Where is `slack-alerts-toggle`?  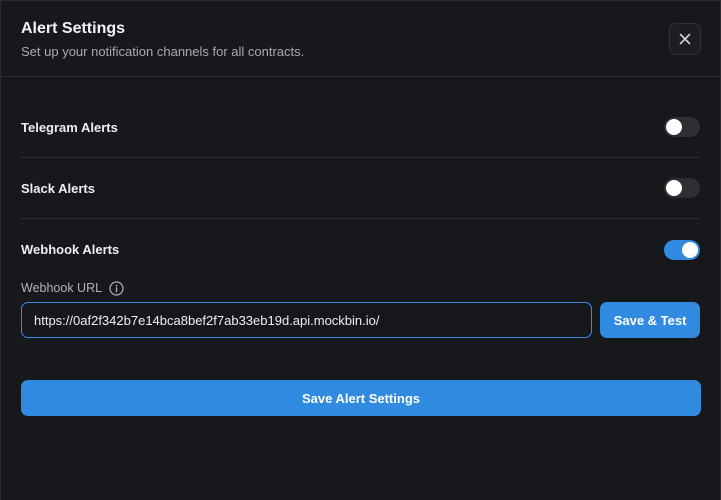
slack-alerts-toggle is located at coordinates (682, 188).